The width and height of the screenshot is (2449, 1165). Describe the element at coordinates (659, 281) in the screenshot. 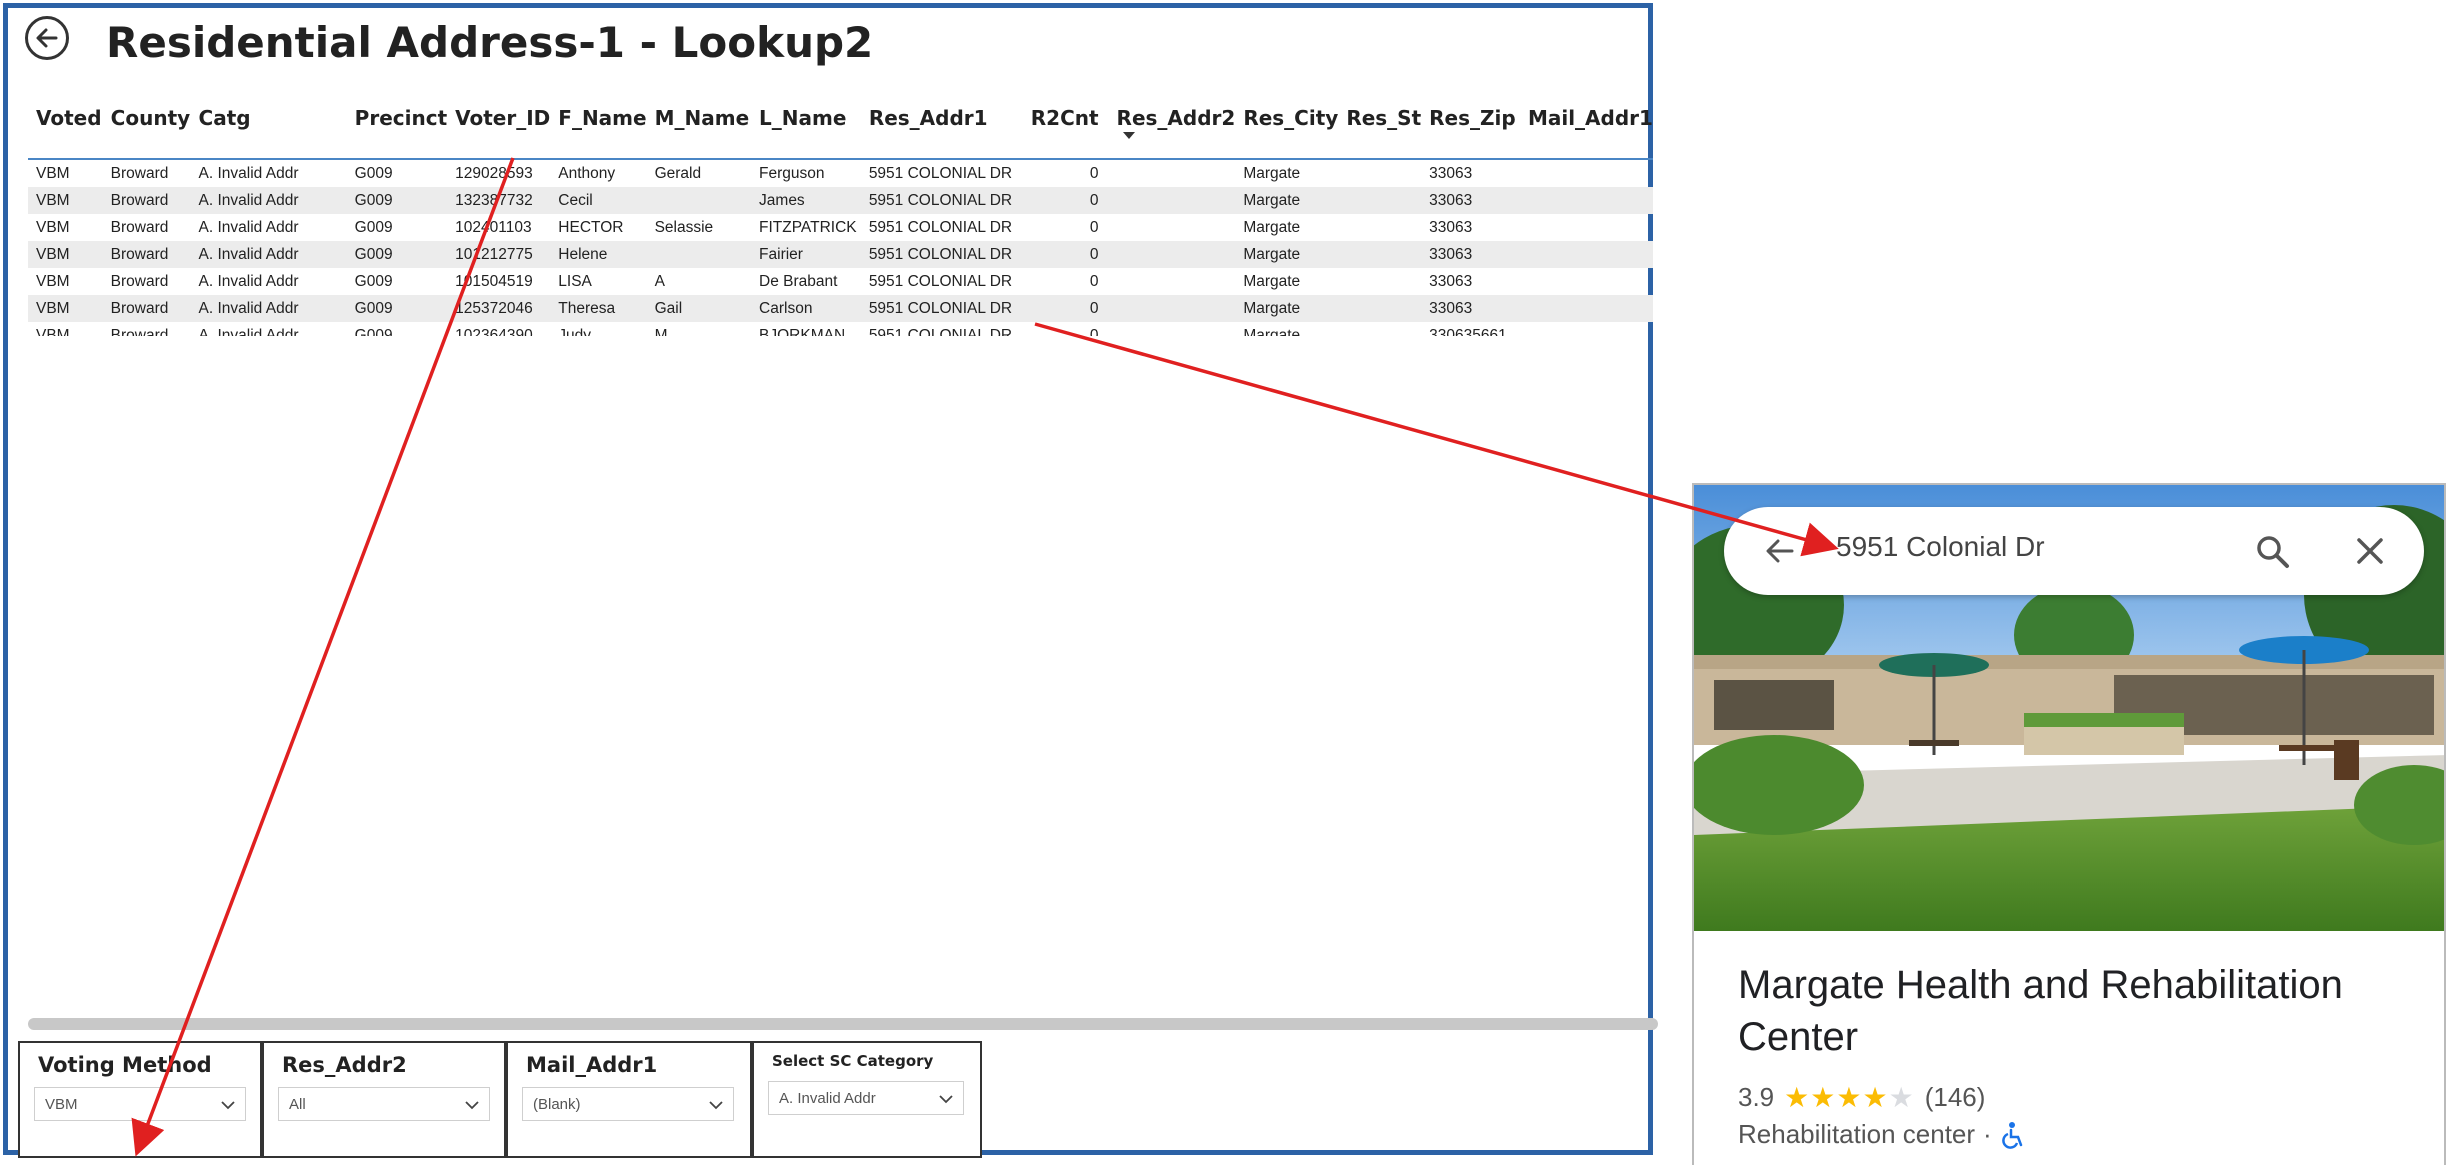

I see `cell-m-name: A` at that location.